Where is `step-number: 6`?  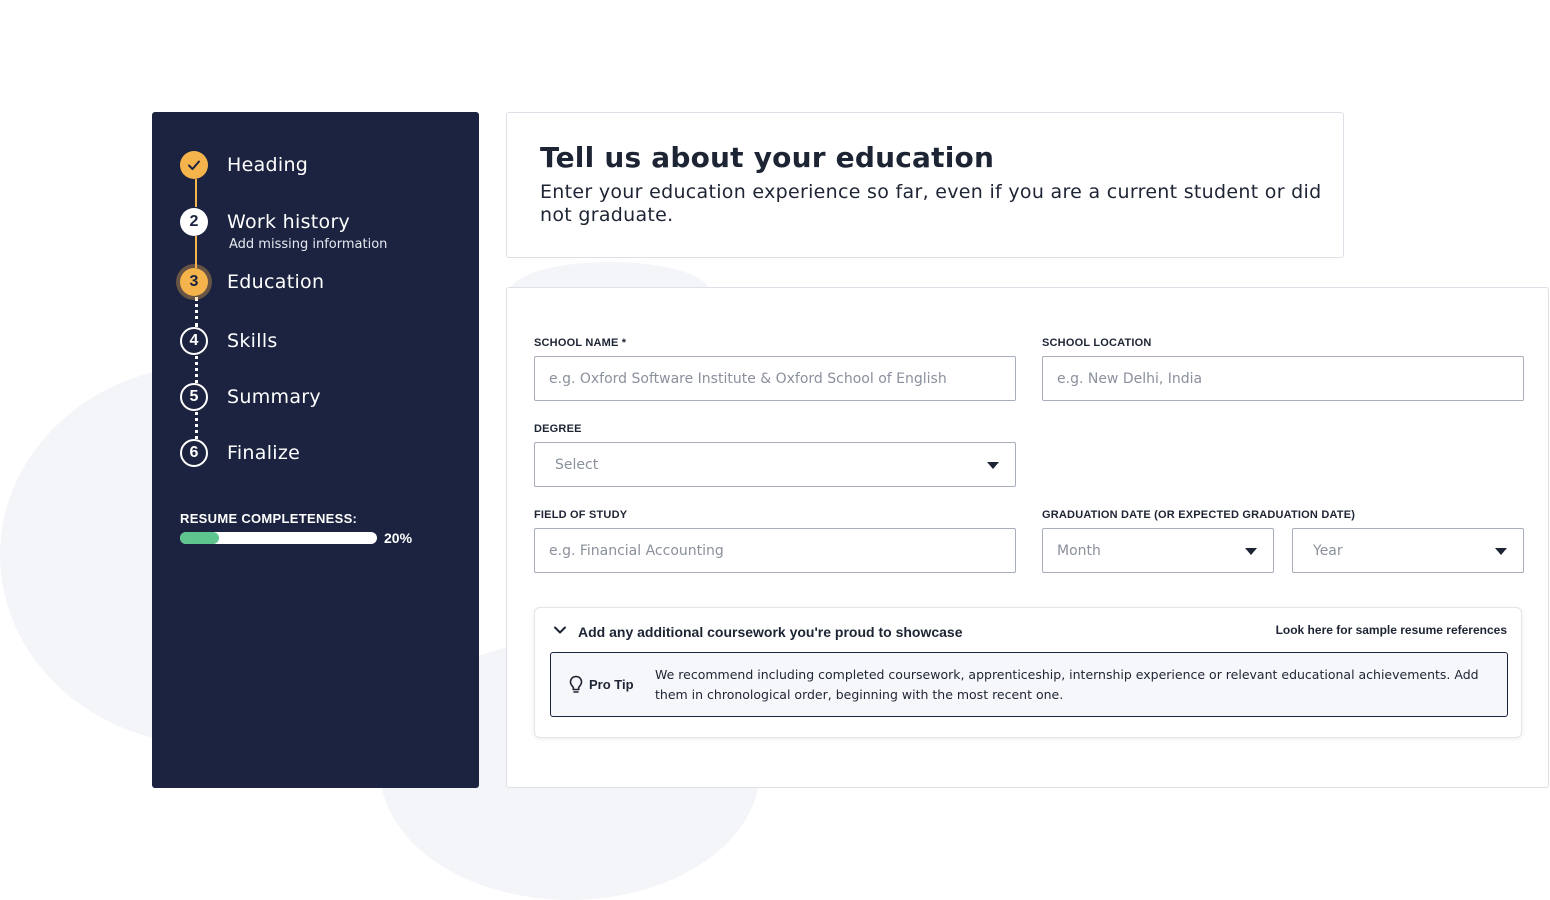 step-number: 6 is located at coordinates (194, 453).